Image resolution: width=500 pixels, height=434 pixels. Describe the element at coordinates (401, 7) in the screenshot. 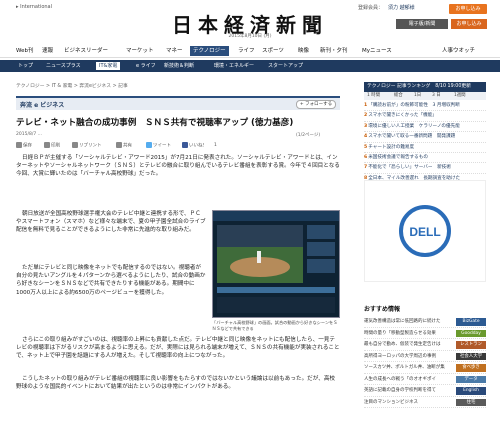

I see `user-name: 須力 越郁様` at that location.